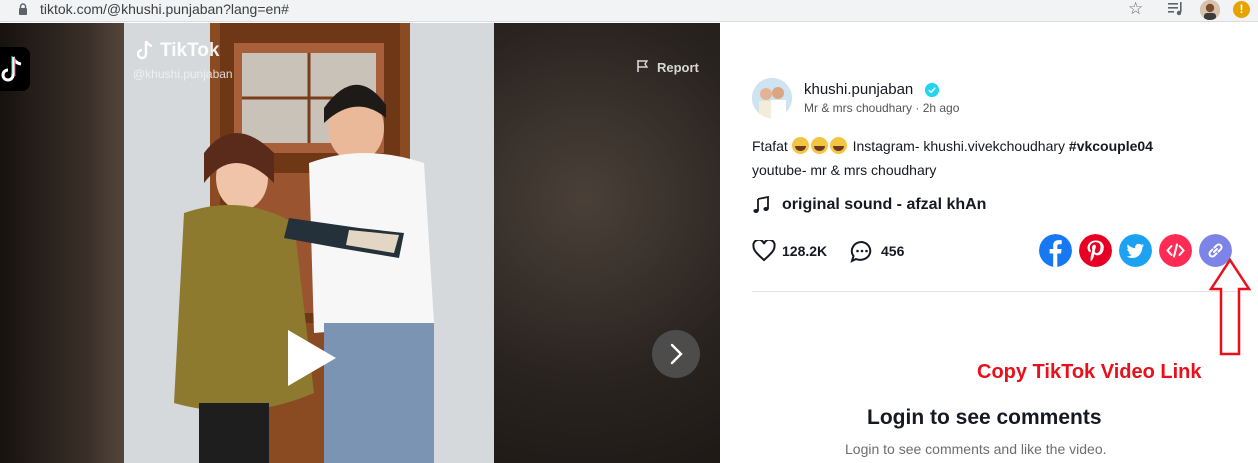 The image size is (1258, 463). What do you see at coordinates (15, 69) in the screenshot?
I see `tiktok-logo-icon` at bounding box center [15, 69].